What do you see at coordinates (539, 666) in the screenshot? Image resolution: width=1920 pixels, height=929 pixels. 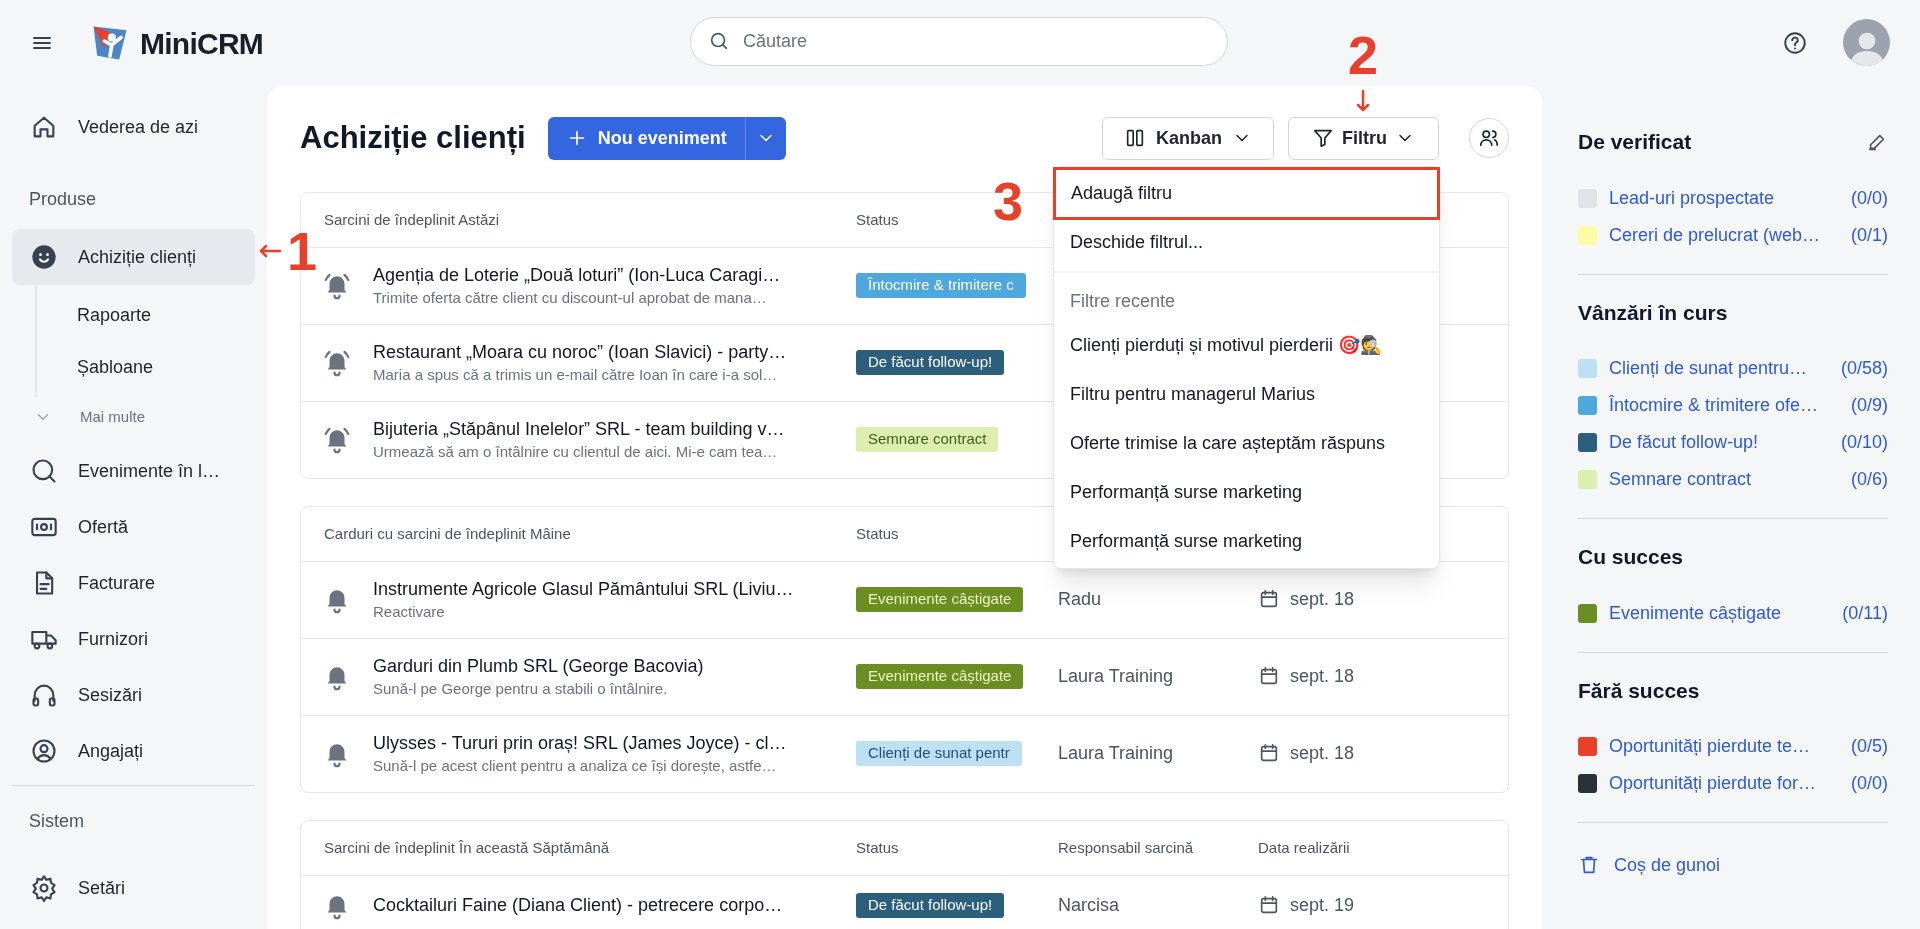 I see `task-title: Garduri din Plumb SRL (George Bacovia)` at bounding box center [539, 666].